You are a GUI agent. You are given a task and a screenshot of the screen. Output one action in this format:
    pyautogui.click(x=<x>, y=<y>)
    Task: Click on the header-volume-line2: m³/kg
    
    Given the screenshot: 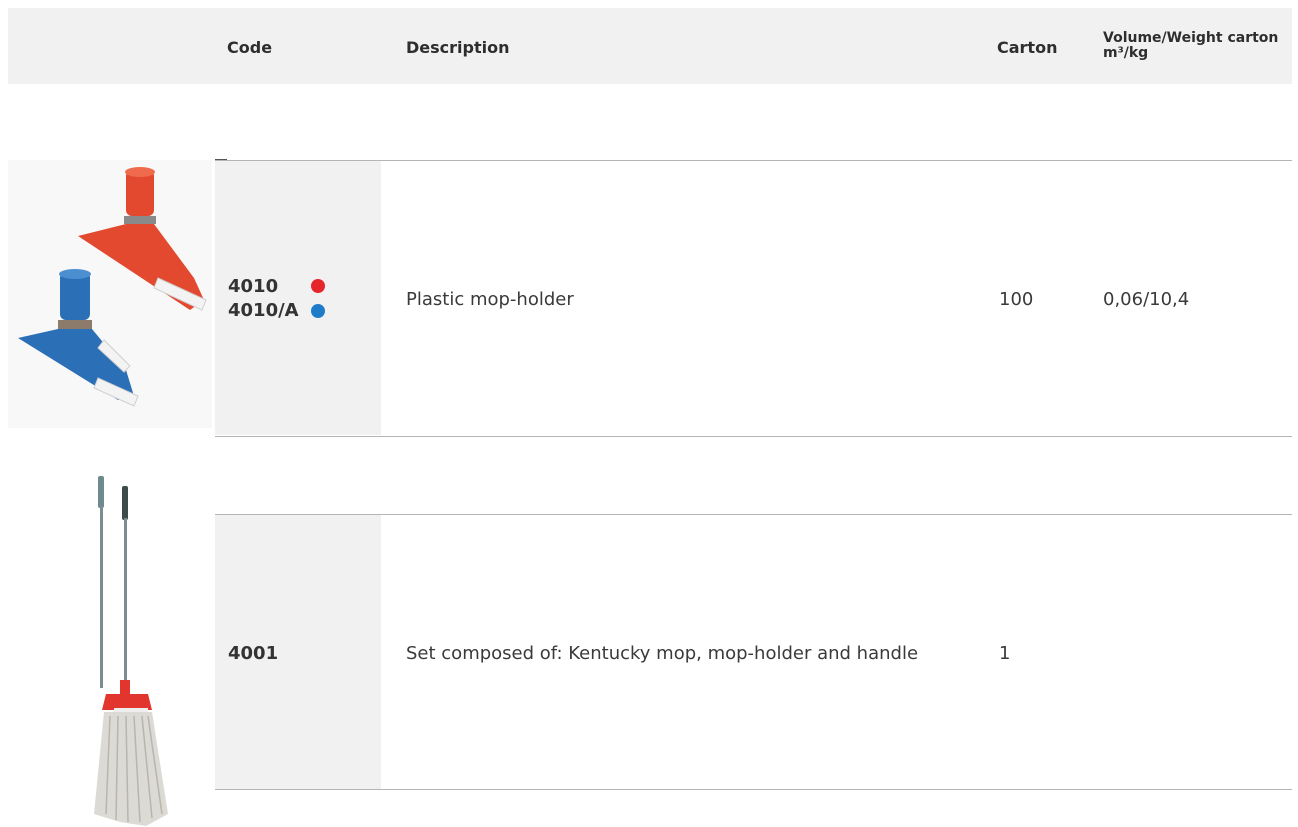 What is the action you would take?
    pyautogui.click(x=1126, y=53)
    